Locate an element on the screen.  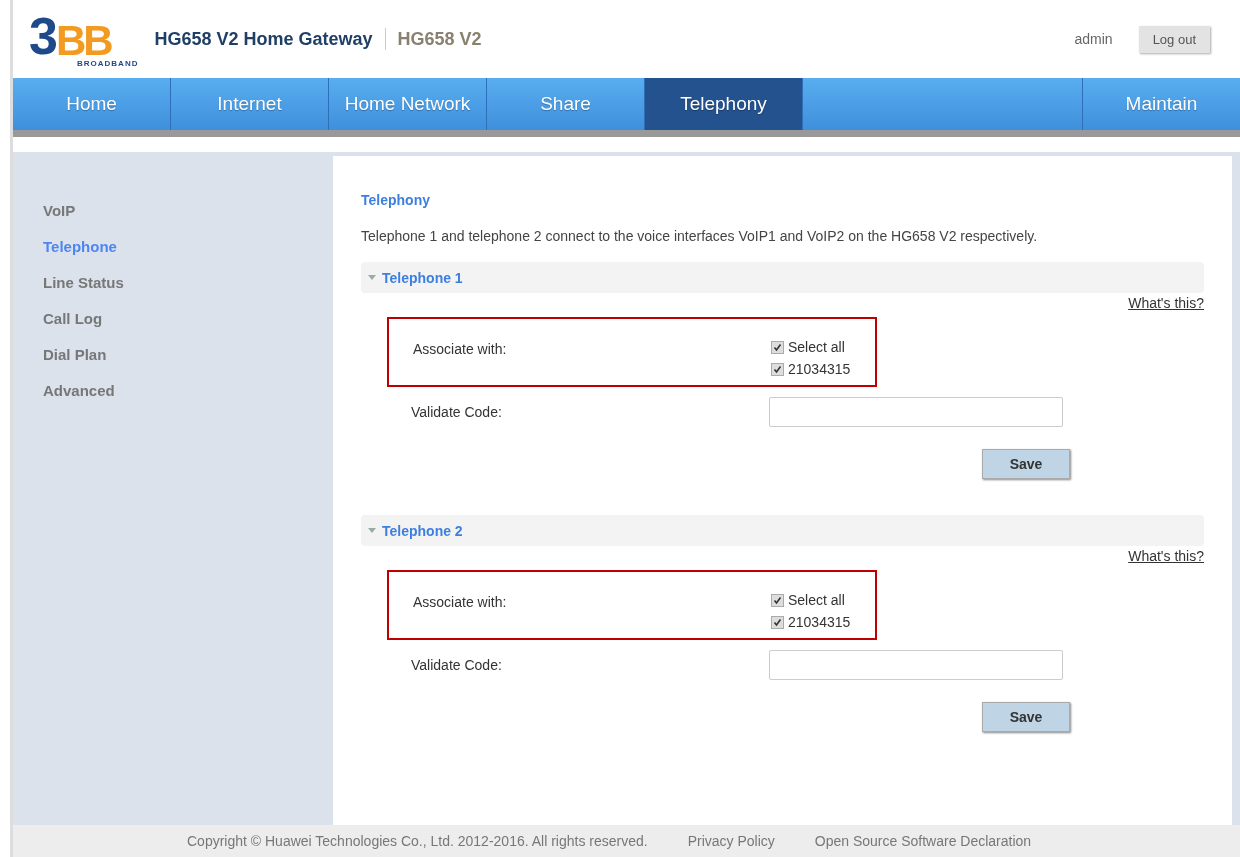
page-heading: Telephony is located at coordinates (396, 200).